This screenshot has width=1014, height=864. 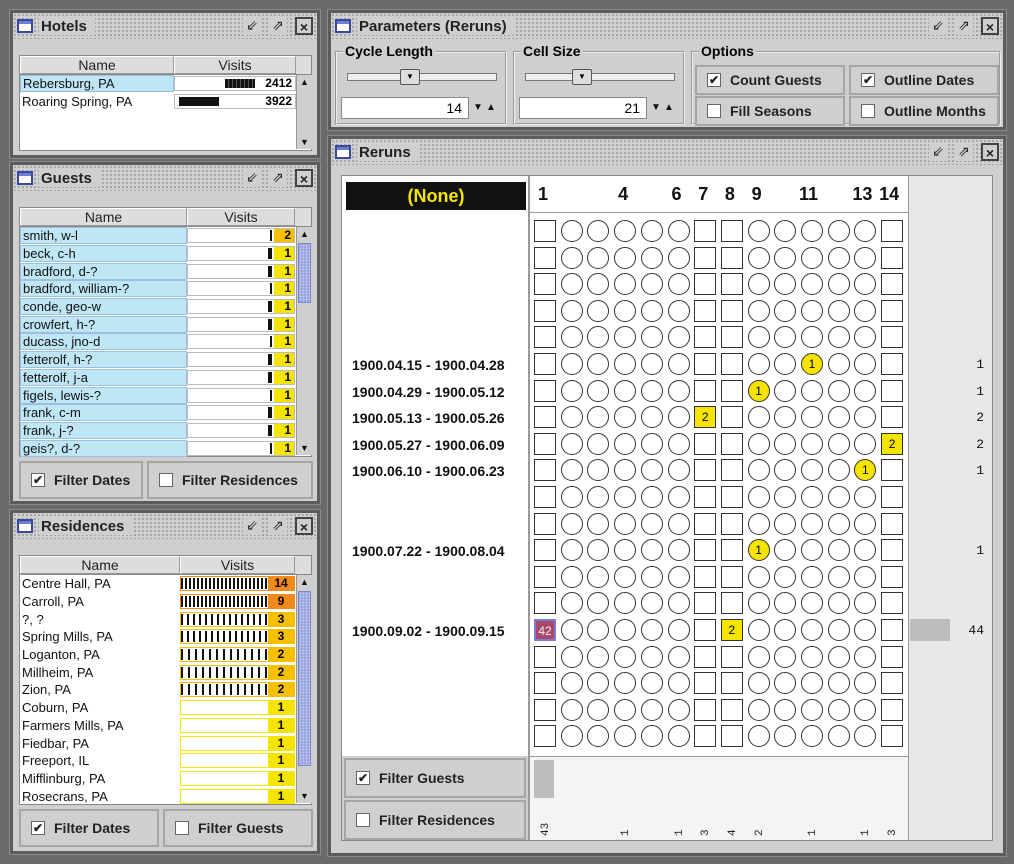 I want to click on parameters-titlebar: Parameters (Reruns) ⇙ ⇗ ×, so click(x=667, y=26).